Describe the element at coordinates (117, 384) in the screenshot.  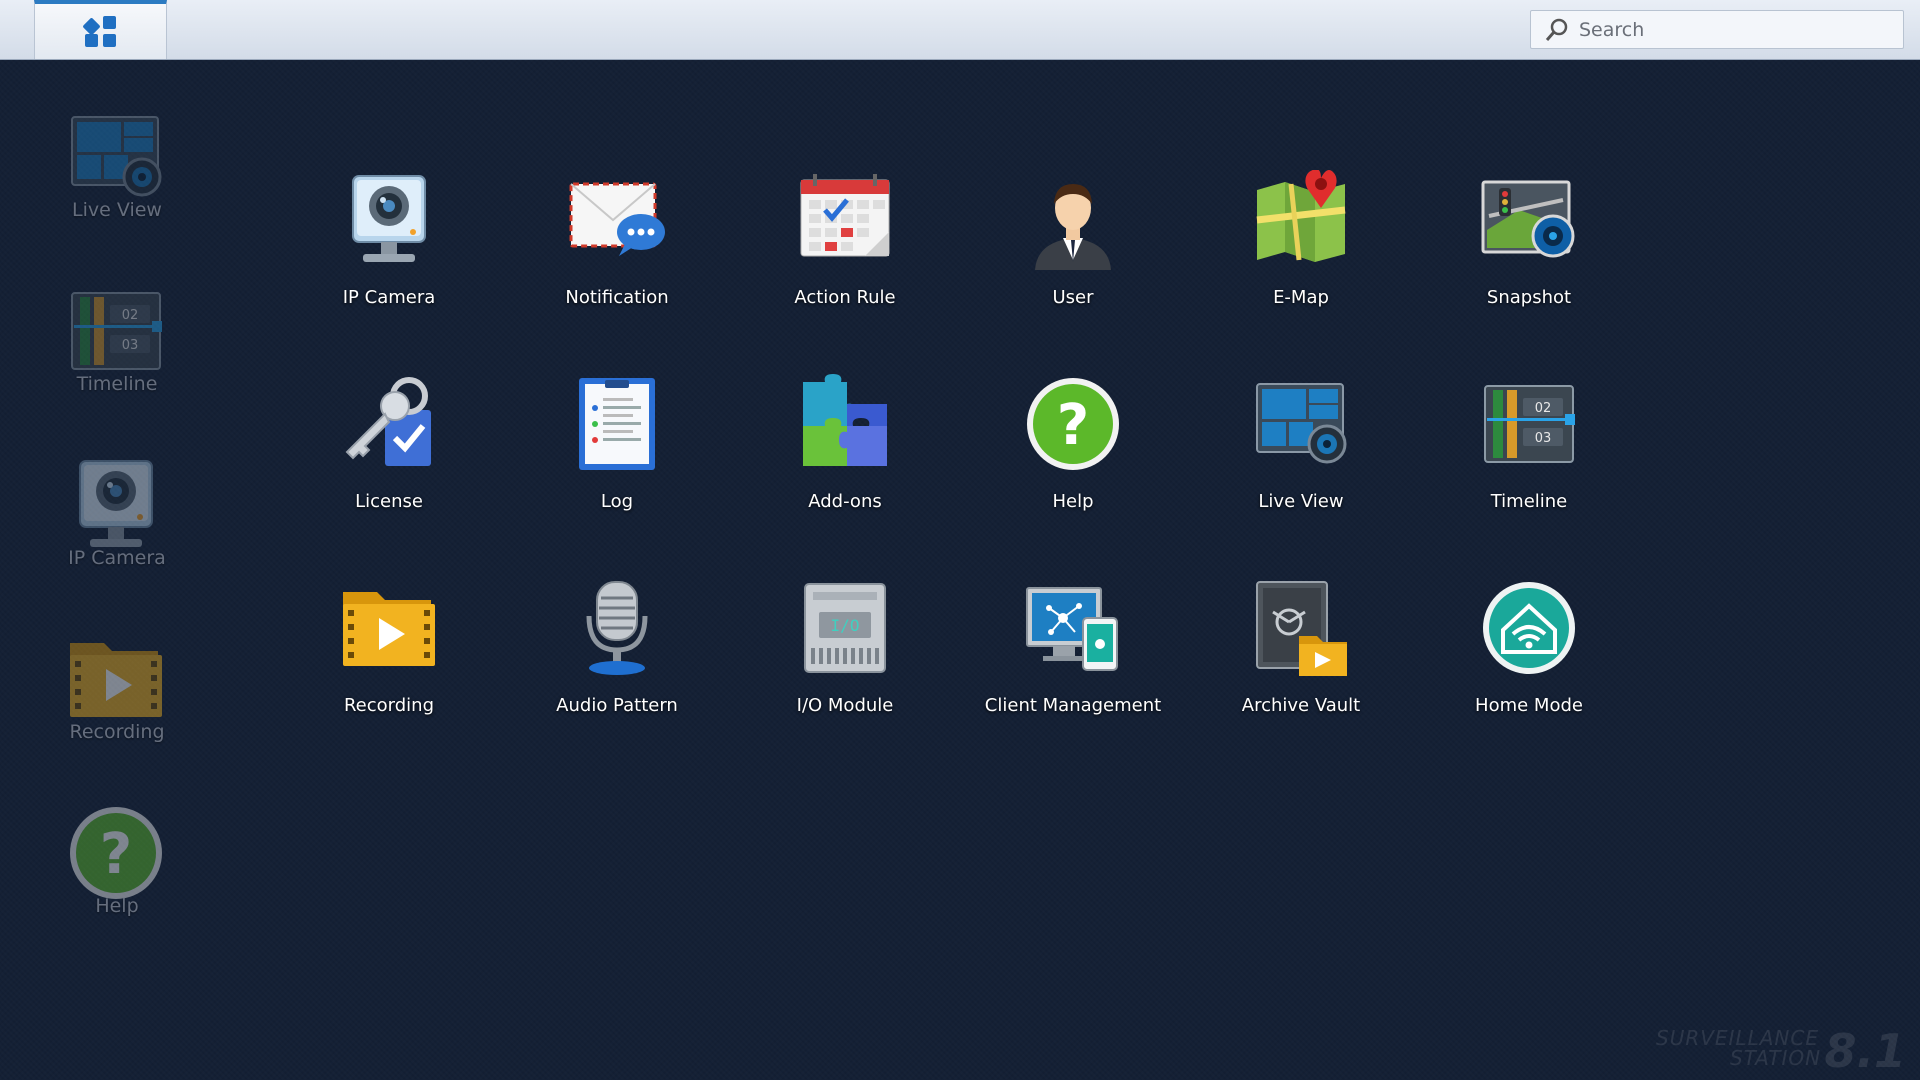
I see `shortcut-label: Timeline` at that location.